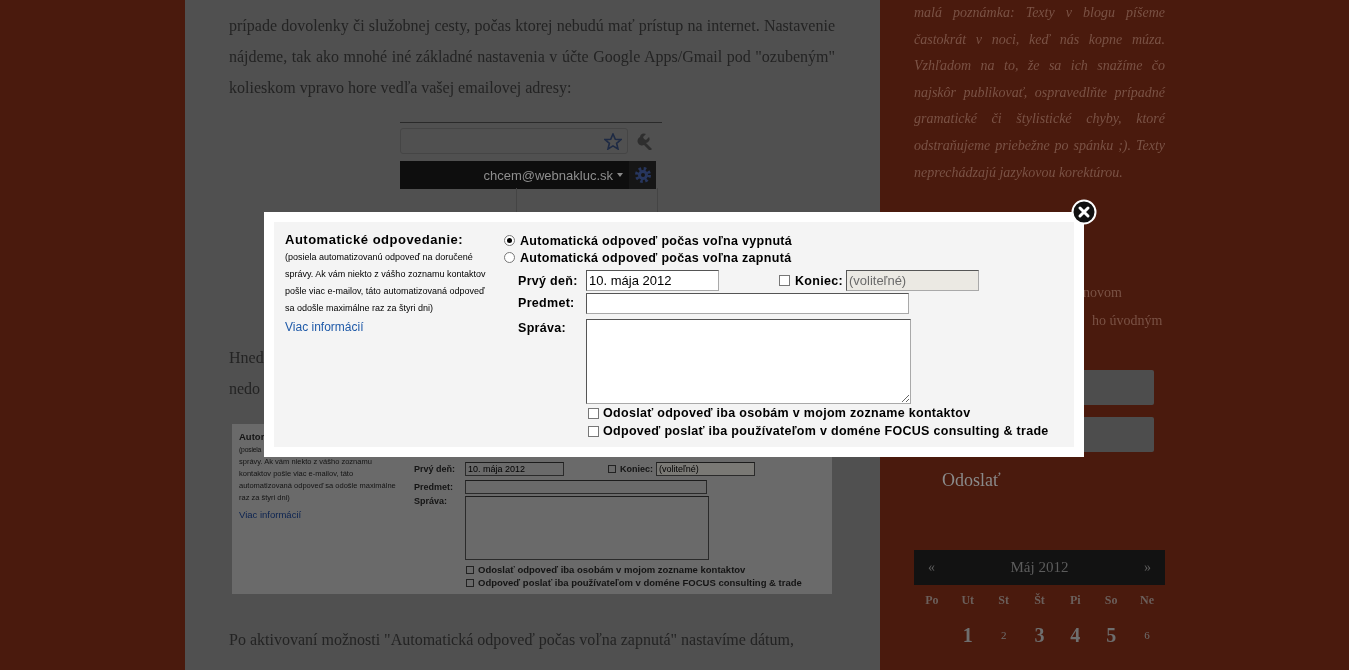 The image size is (1349, 670). Describe the element at coordinates (1111, 635) in the screenshot. I see `calendar-day-link: 5` at that location.